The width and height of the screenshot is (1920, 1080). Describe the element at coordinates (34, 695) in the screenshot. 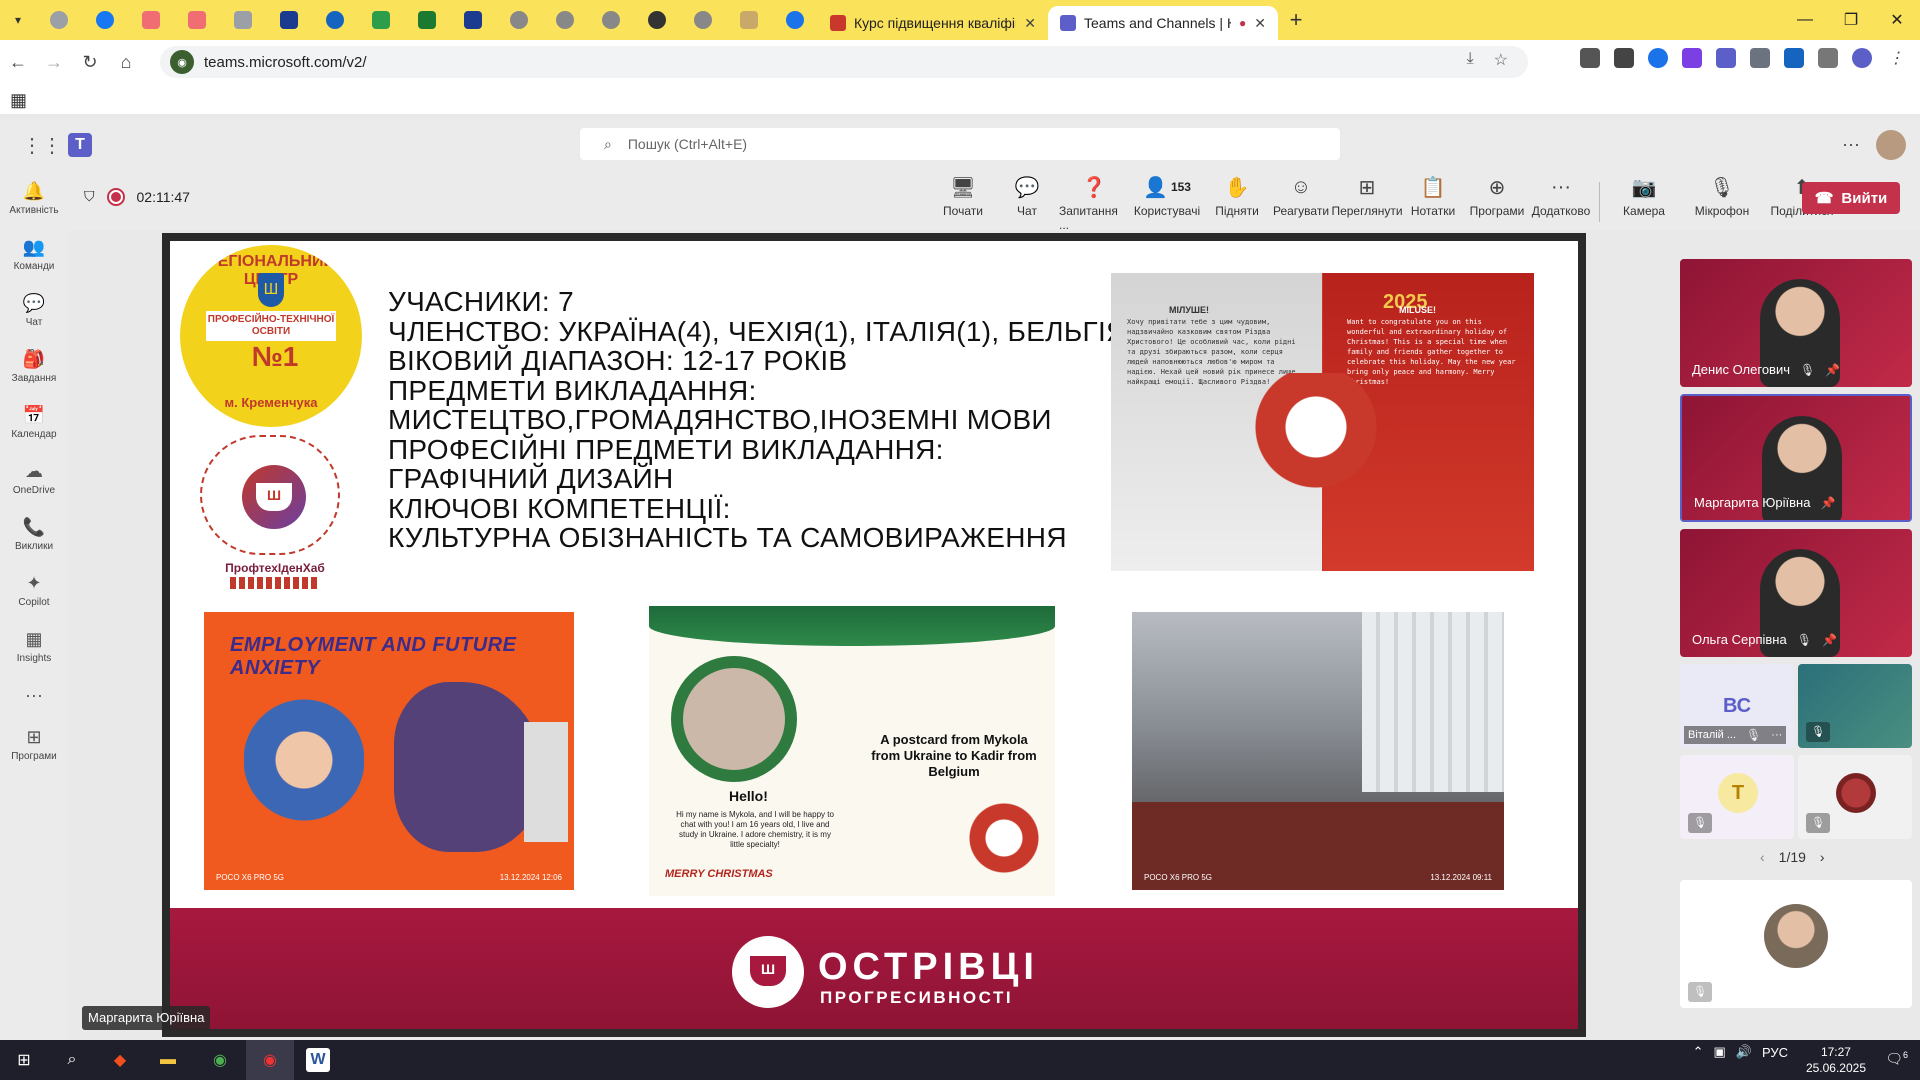

I see `rail-item-more: ···` at that location.